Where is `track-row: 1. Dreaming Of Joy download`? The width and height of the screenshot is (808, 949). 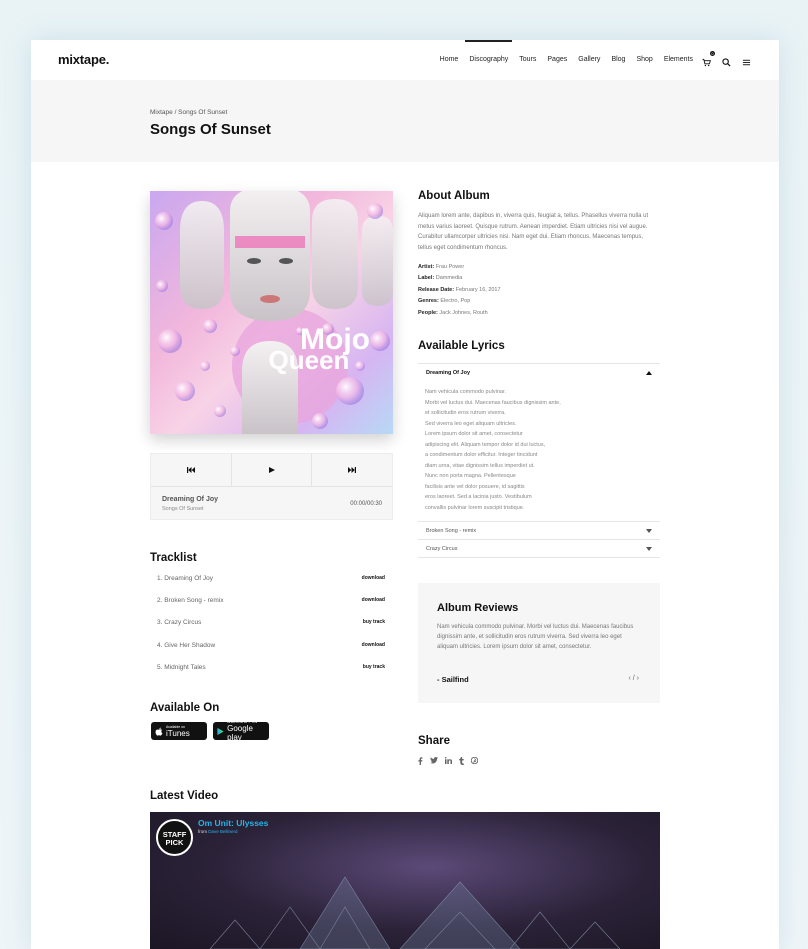
track-row: 1. Dreaming Of Joy download is located at coordinates (271, 578).